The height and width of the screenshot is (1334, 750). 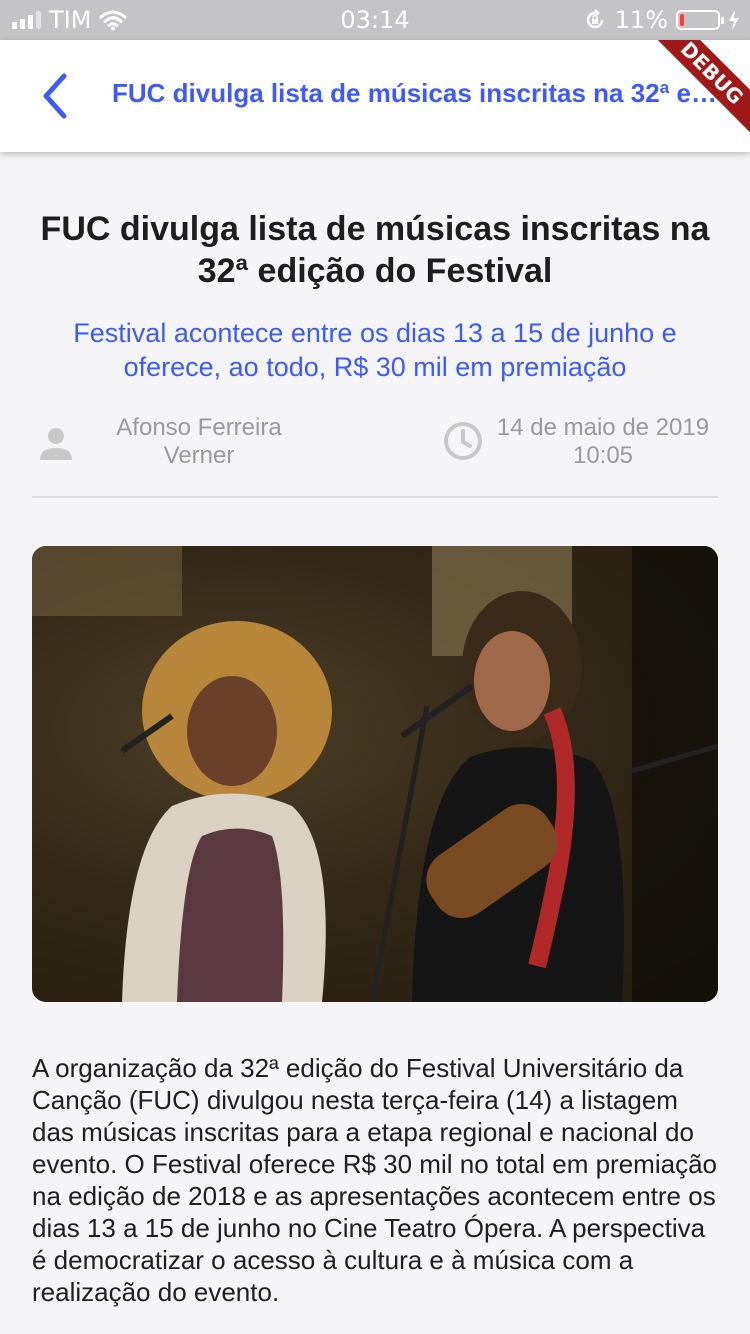 What do you see at coordinates (603, 455) in the screenshot?
I see `article-time: 10:05` at bounding box center [603, 455].